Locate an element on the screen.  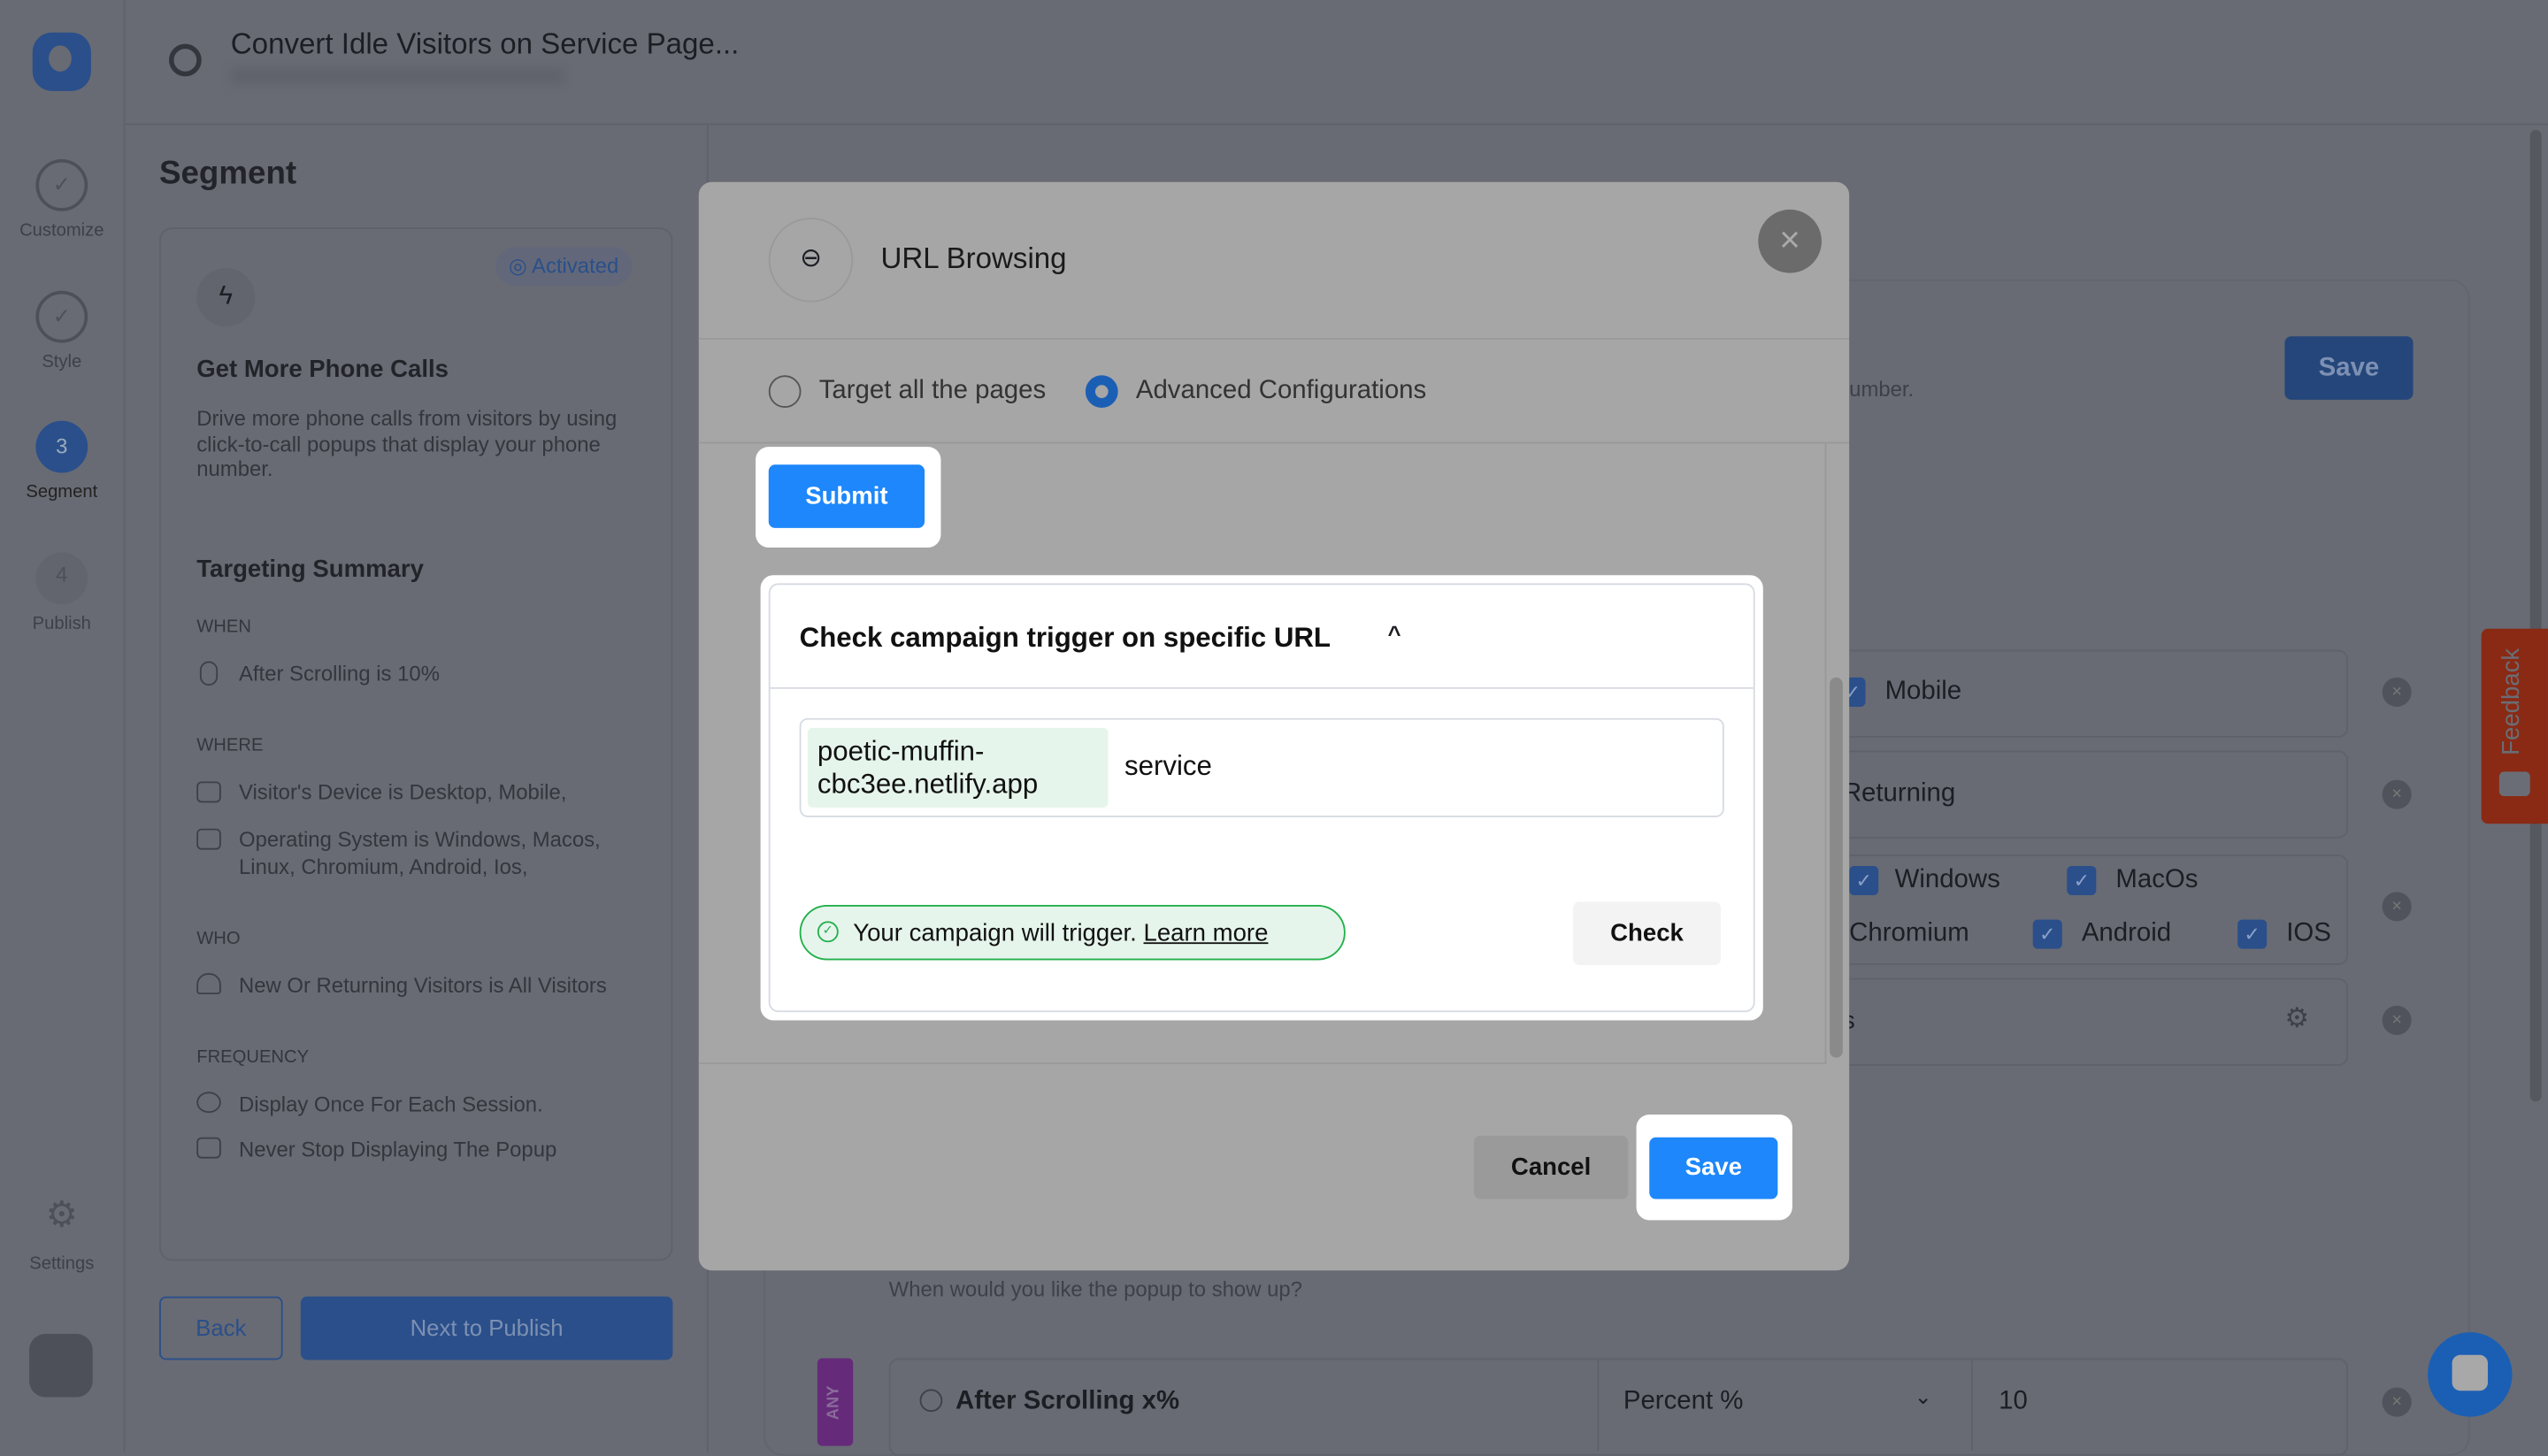
chat-button is located at coordinates (2470, 1374).